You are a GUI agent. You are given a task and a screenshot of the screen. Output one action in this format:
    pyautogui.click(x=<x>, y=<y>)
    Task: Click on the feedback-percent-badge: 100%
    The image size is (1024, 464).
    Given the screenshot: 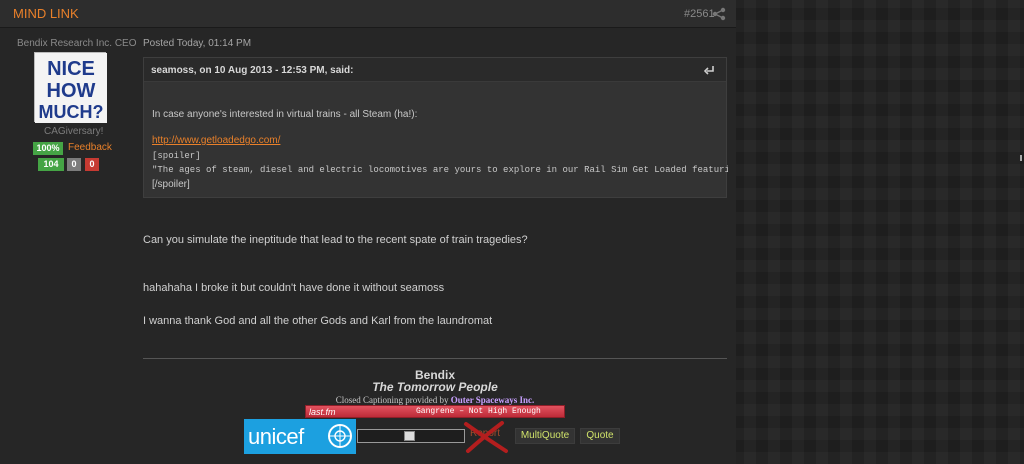 What is the action you would take?
    pyautogui.click(x=48, y=148)
    